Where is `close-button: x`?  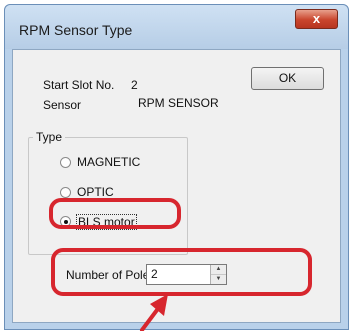
close-button: x is located at coordinates (316, 19).